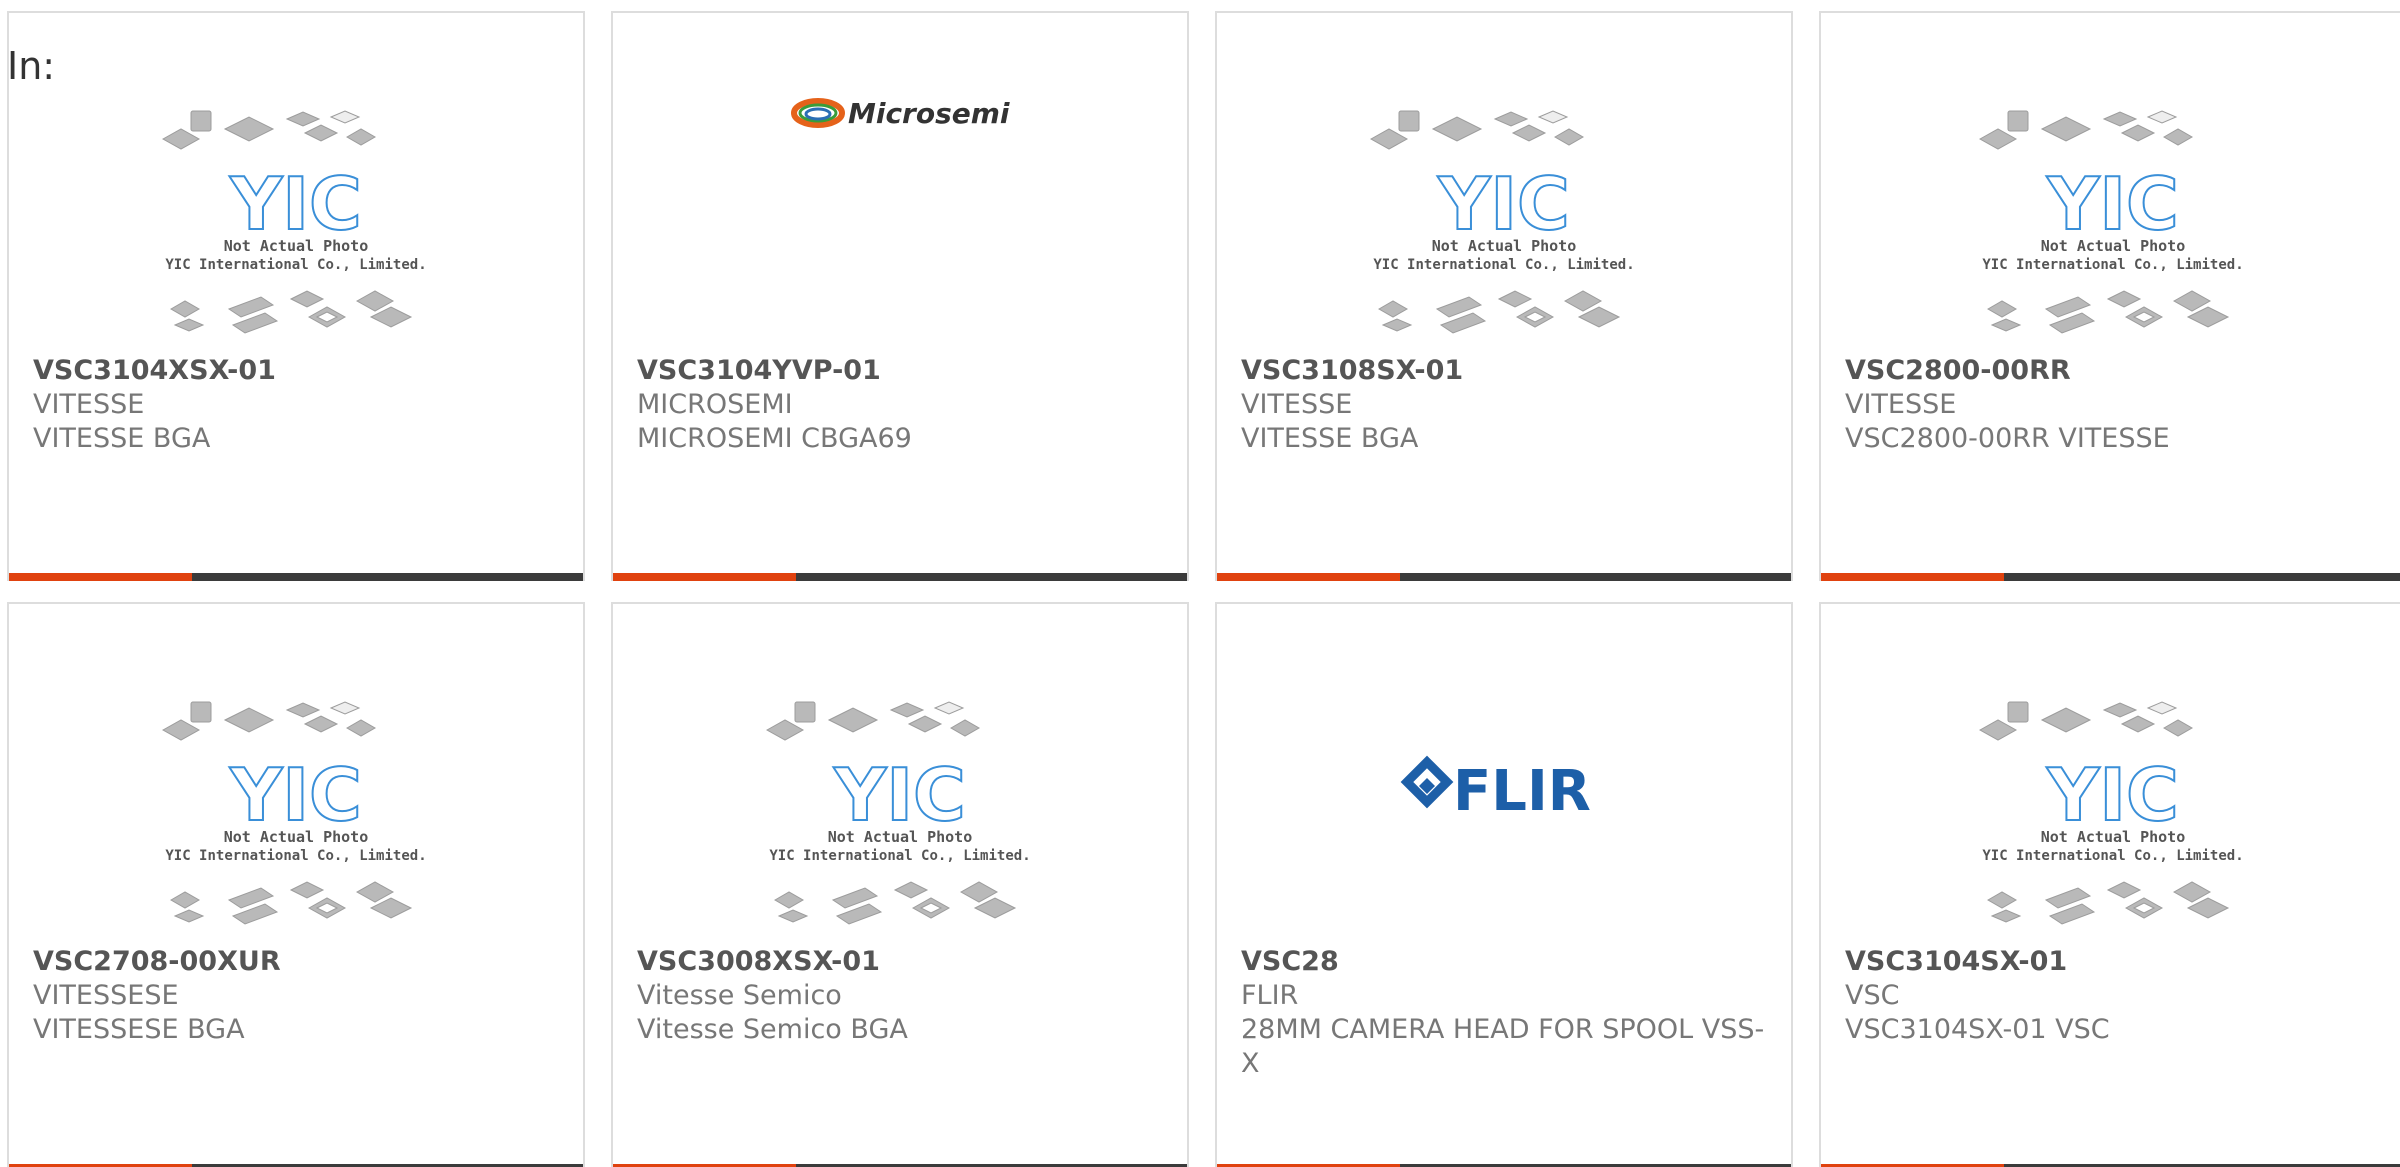 The height and width of the screenshot is (1167, 2400). Describe the element at coordinates (300, 961) in the screenshot. I see `part-number-link: VSC2708-00XUR` at that location.